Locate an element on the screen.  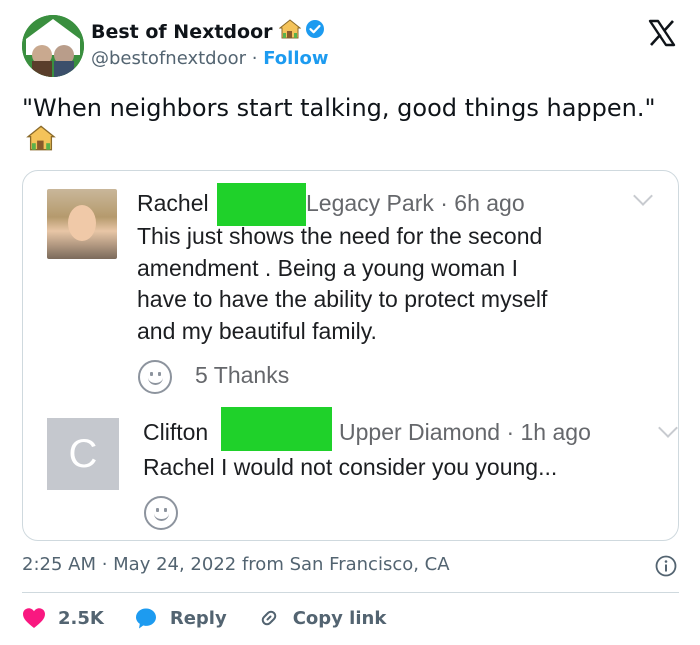
author-name: Best of Nextdoor is located at coordinates (182, 32).